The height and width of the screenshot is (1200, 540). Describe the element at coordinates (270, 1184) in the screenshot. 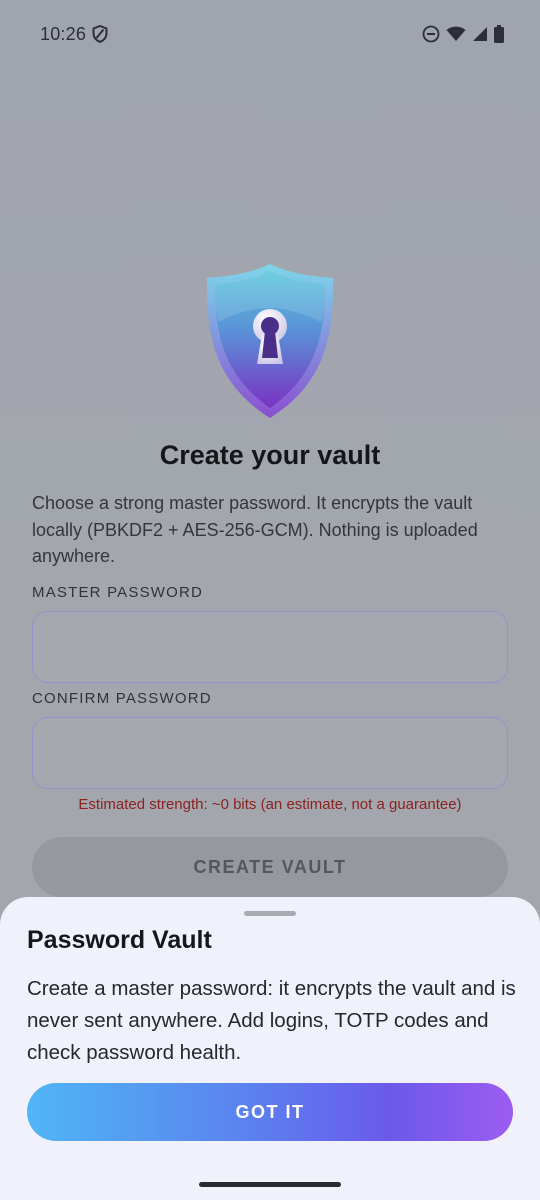

I see `gesture-nav-pill` at that location.